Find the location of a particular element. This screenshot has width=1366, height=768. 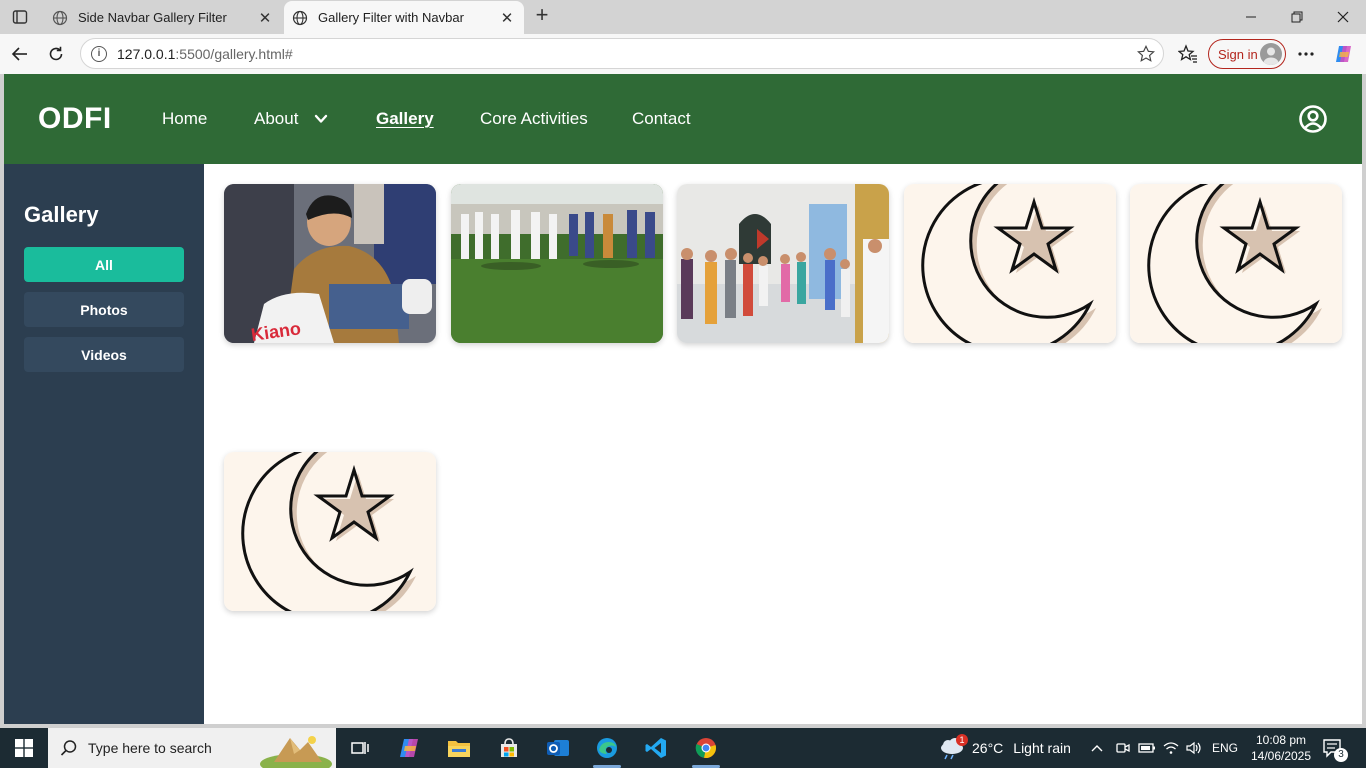

rain-cloud-icon: 1 is located at coordinates (953, 747).